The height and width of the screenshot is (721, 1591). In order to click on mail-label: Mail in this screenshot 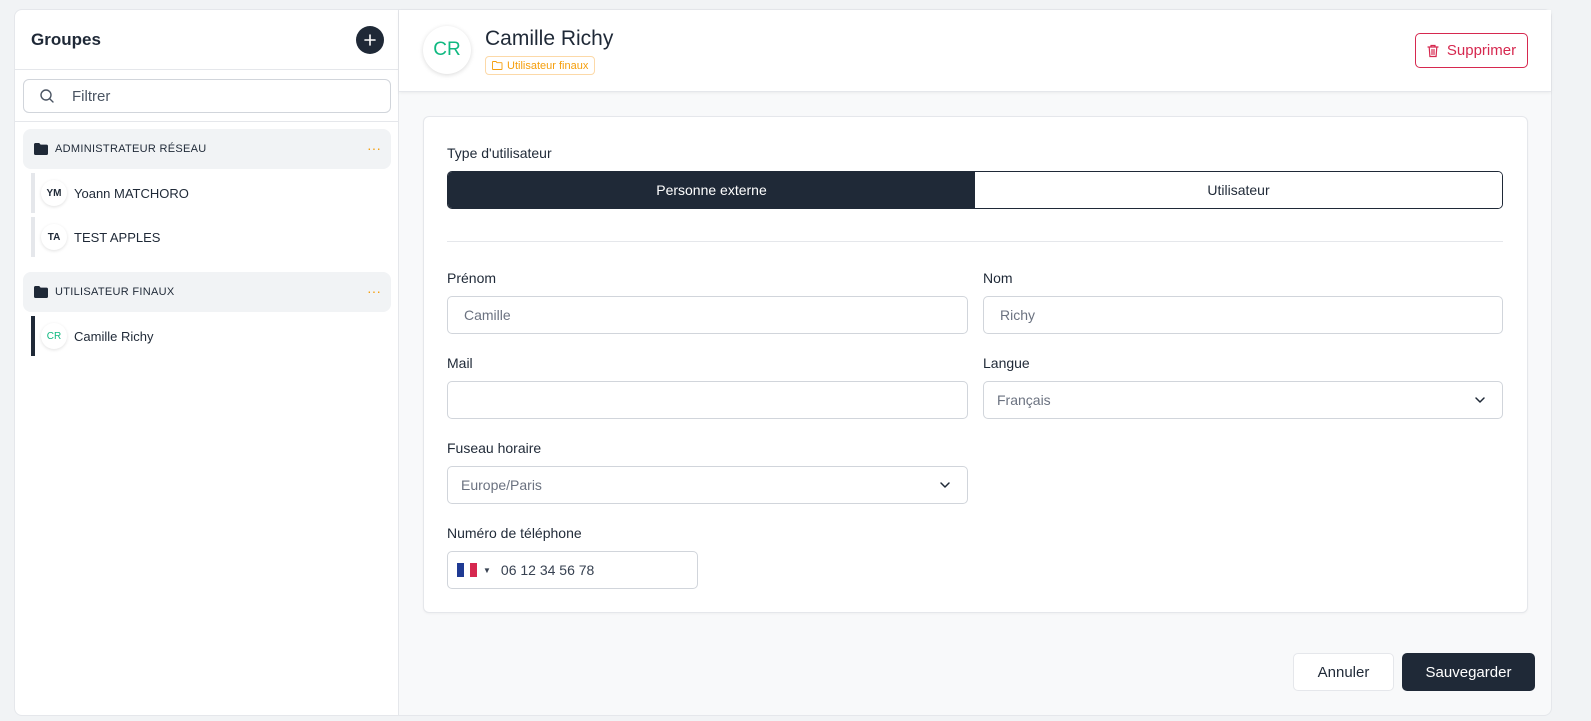, I will do `click(460, 363)`.